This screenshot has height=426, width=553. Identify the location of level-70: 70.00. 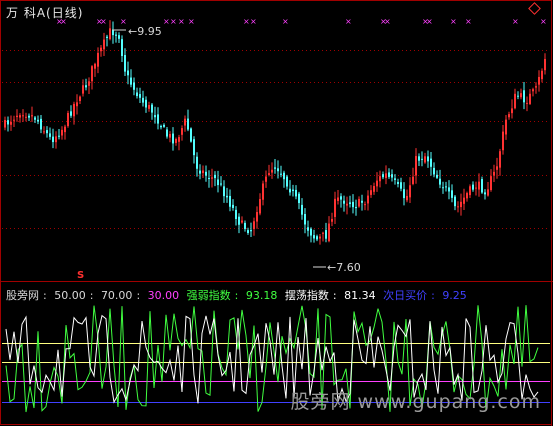
(116, 295).